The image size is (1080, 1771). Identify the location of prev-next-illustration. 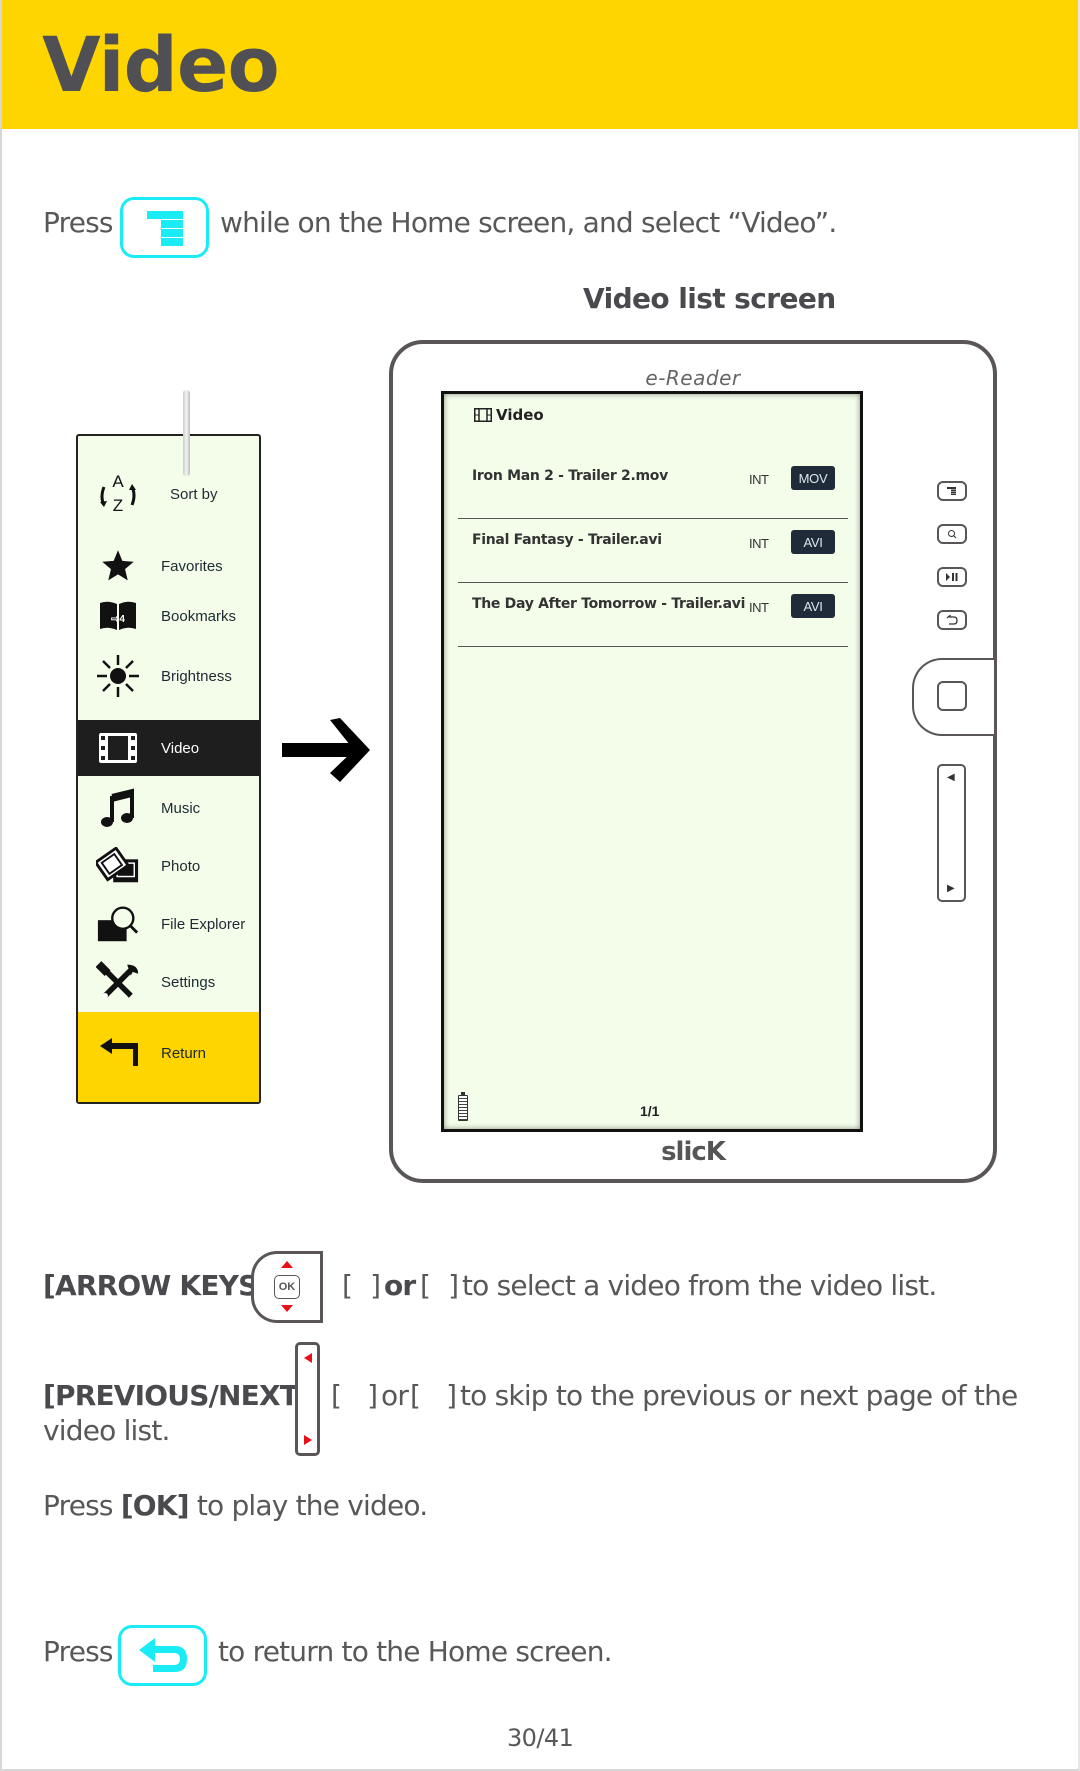
(307, 1399).